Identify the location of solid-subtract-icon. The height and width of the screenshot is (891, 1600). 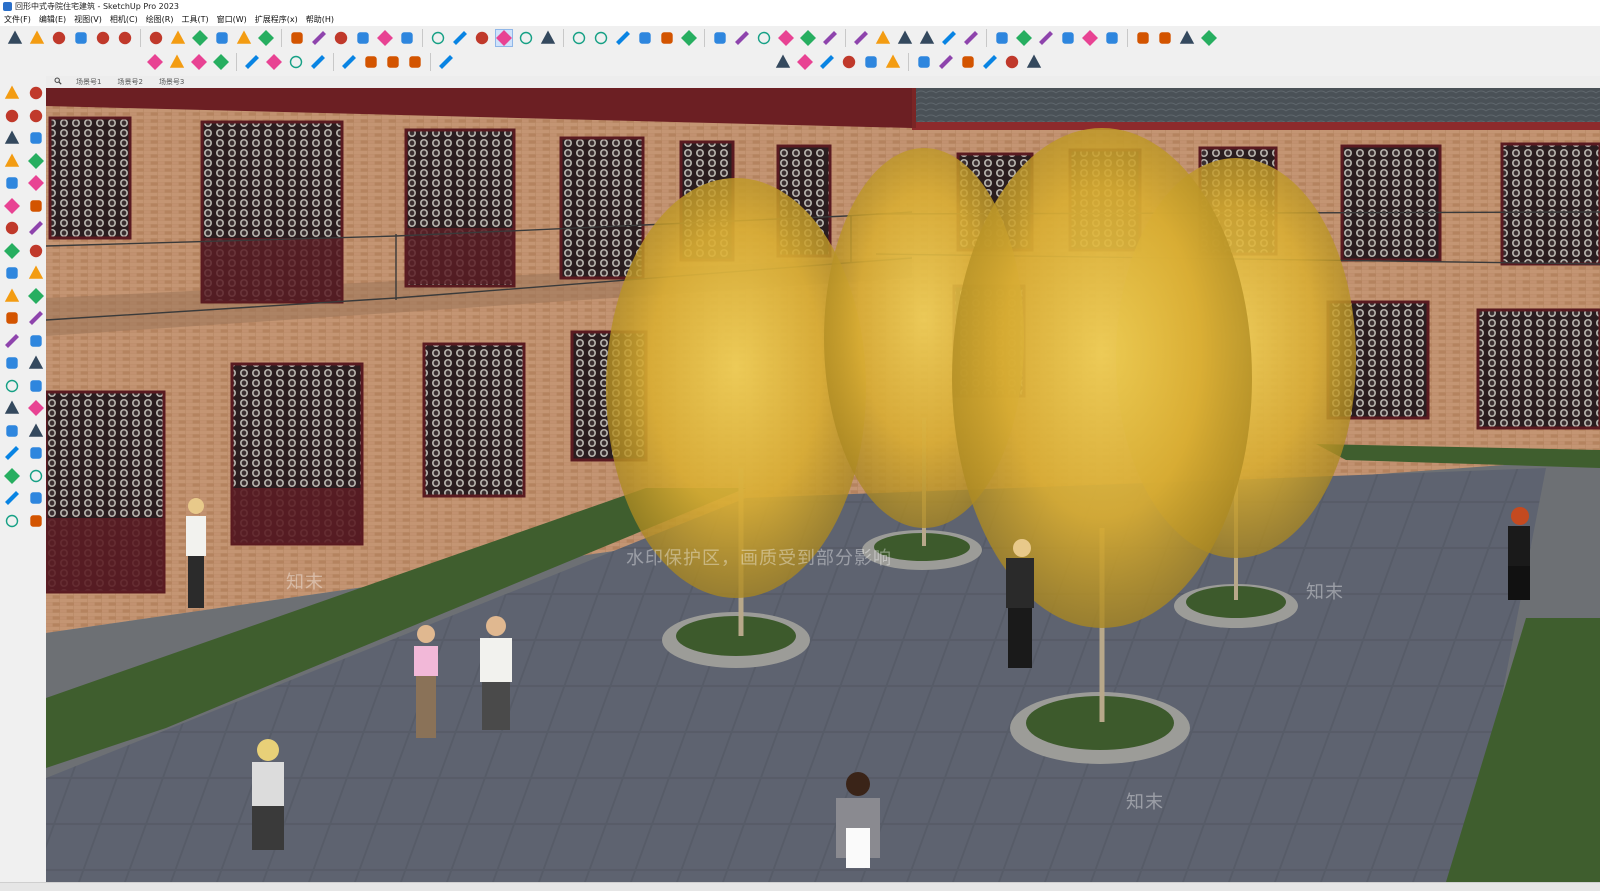
(1090, 38).